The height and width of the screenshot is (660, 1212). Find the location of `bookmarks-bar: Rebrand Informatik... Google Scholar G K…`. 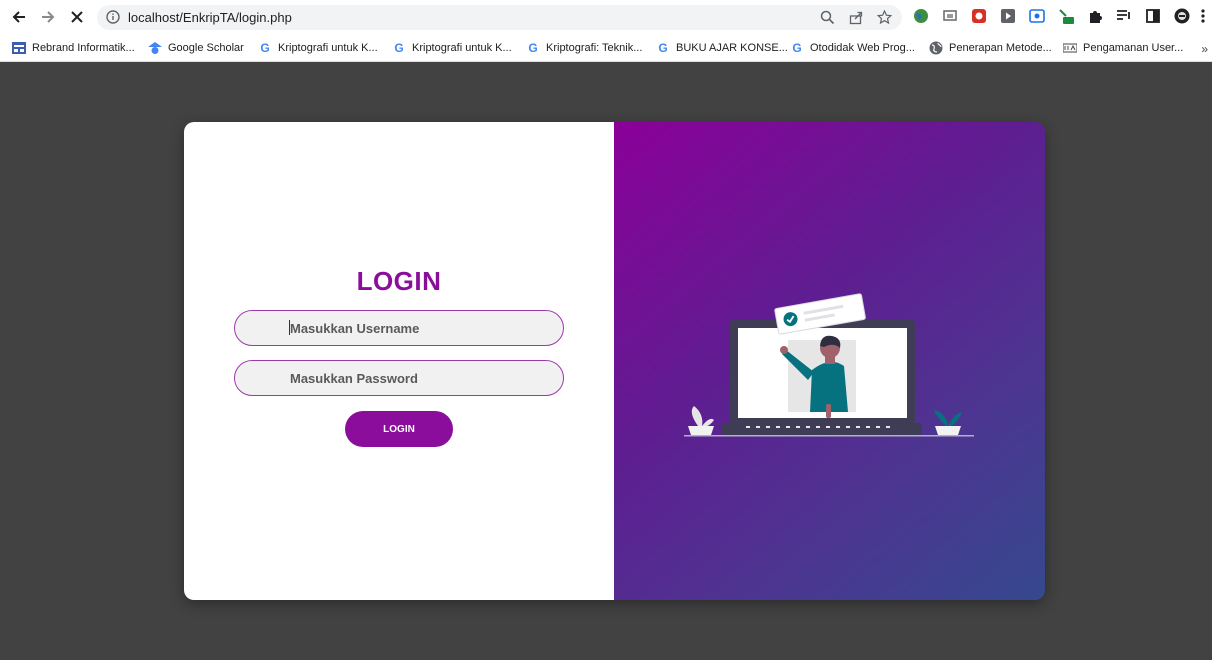

bookmarks-bar: Rebrand Informatik... Google Scholar G K… is located at coordinates (606, 48).